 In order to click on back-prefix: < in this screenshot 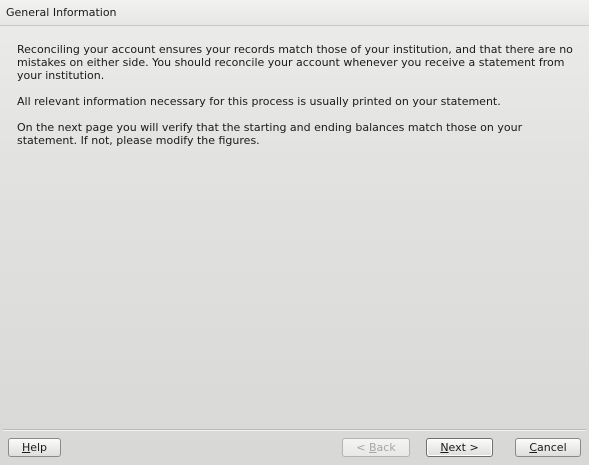, I will do `click(362, 447)`.